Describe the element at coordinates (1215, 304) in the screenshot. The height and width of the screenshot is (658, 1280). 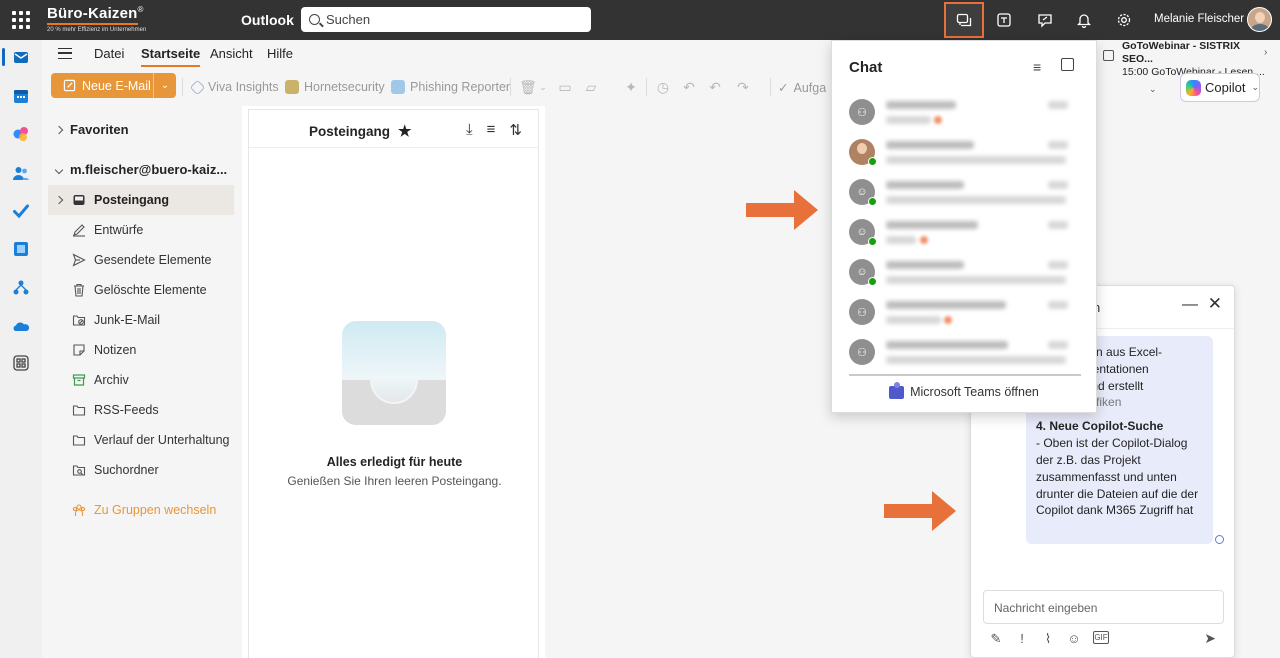
I see `close-icon: ✕` at that location.